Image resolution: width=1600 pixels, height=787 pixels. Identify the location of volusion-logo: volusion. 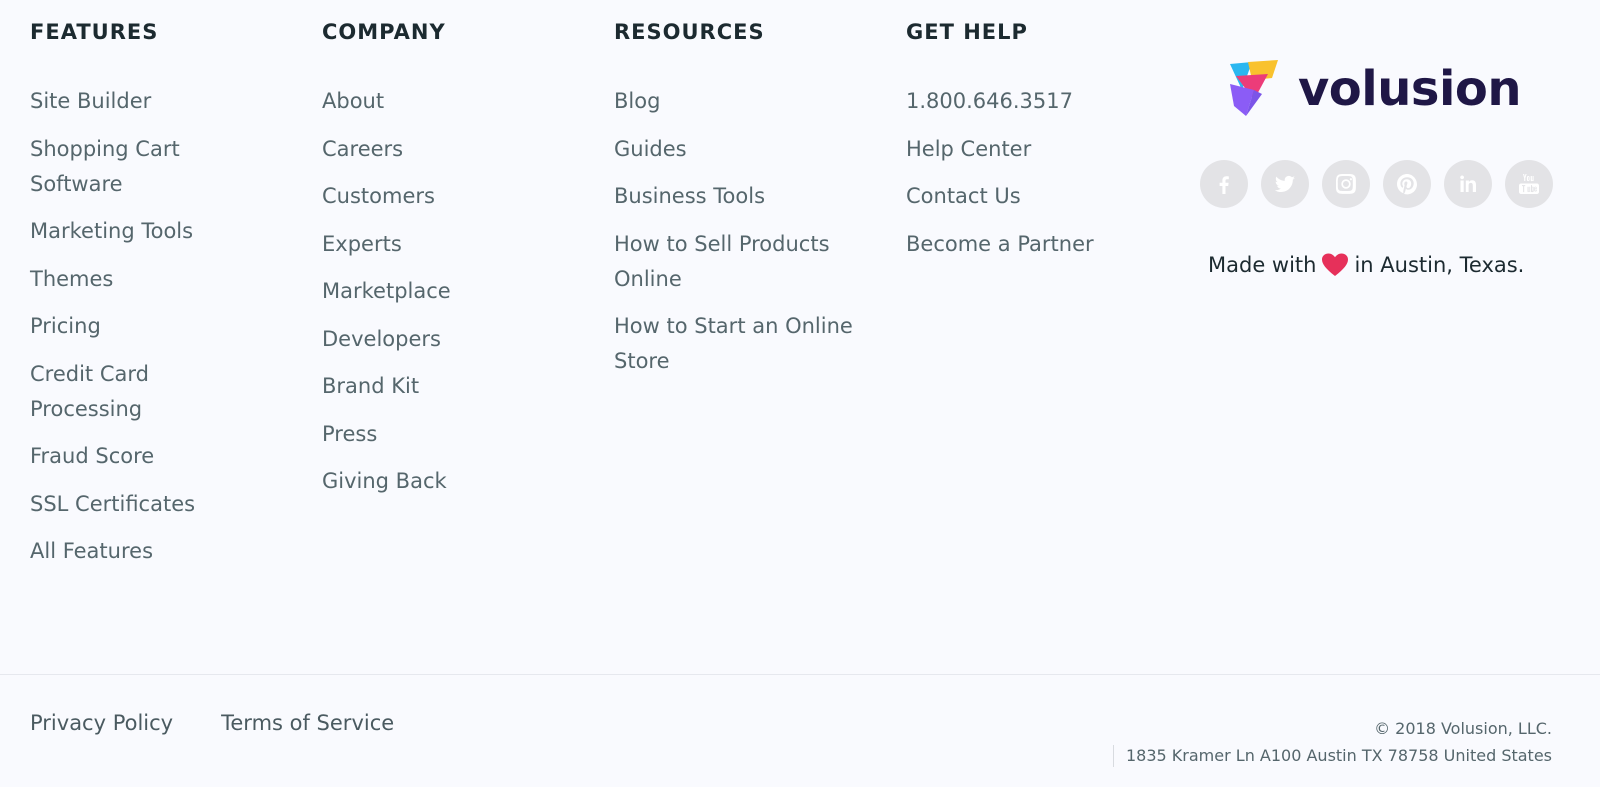
(1375, 89).